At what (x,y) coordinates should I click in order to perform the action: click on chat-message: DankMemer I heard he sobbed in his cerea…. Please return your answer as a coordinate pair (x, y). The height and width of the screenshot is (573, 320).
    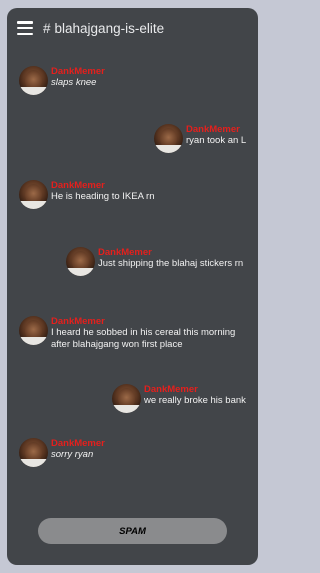
    Looking at the image, I should click on (127, 333).